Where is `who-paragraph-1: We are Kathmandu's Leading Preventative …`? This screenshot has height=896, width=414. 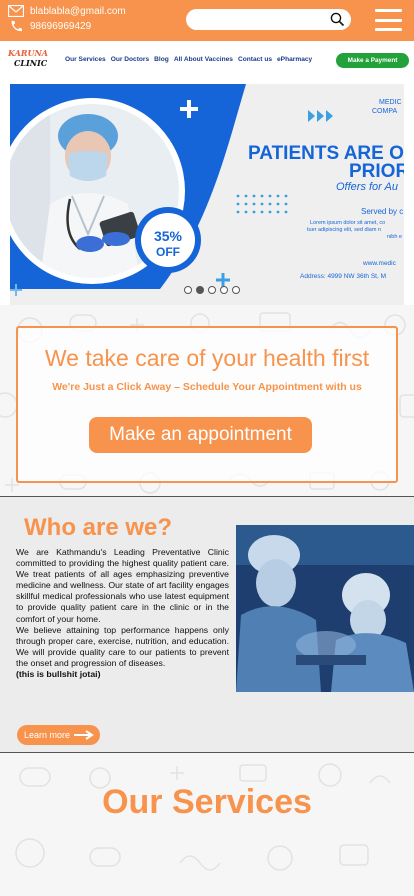 who-paragraph-1: We are Kathmandu's Leading Preventative … is located at coordinates (122, 585).